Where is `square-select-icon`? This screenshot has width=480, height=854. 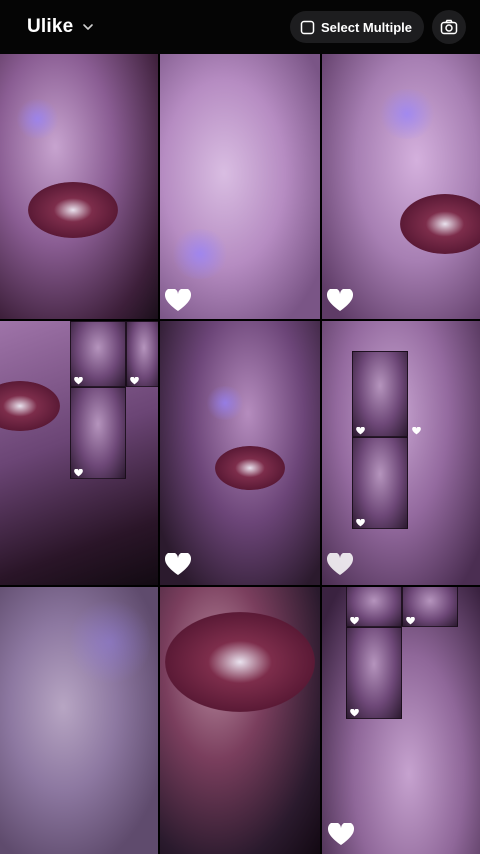 square-select-icon is located at coordinates (307, 27).